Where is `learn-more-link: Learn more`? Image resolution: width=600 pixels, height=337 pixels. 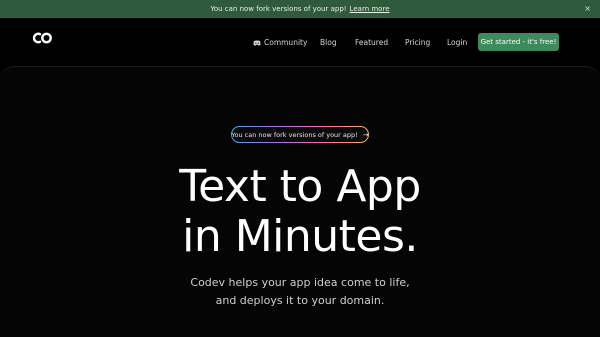 learn-more-link: Learn more is located at coordinates (370, 9).